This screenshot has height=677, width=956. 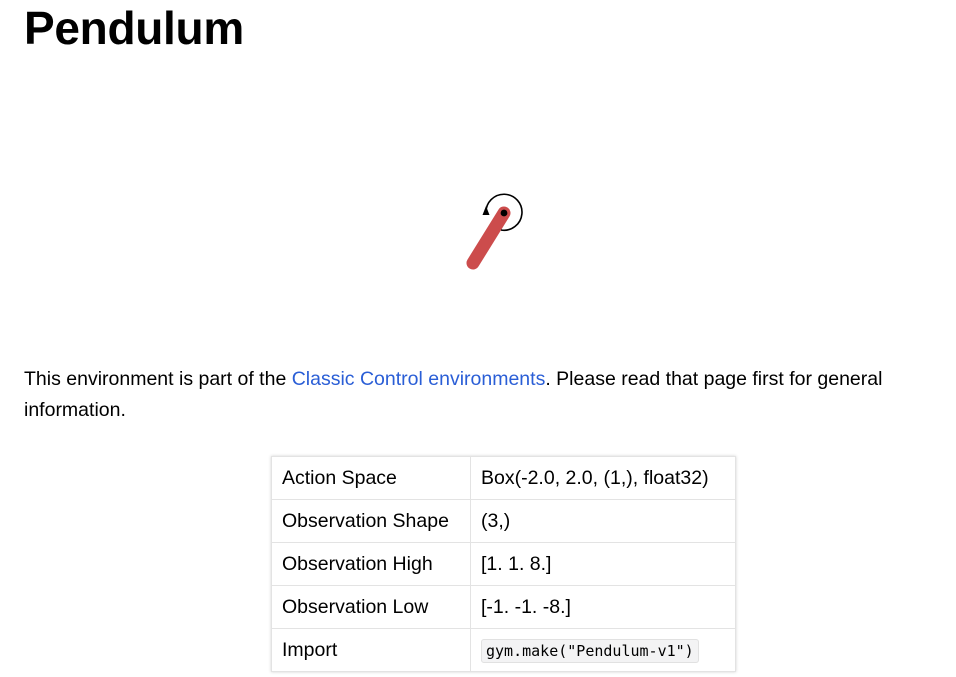 What do you see at coordinates (371, 607) in the screenshot?
I see `table-key-cell: Observation Low` at bounding box center [371, 607].